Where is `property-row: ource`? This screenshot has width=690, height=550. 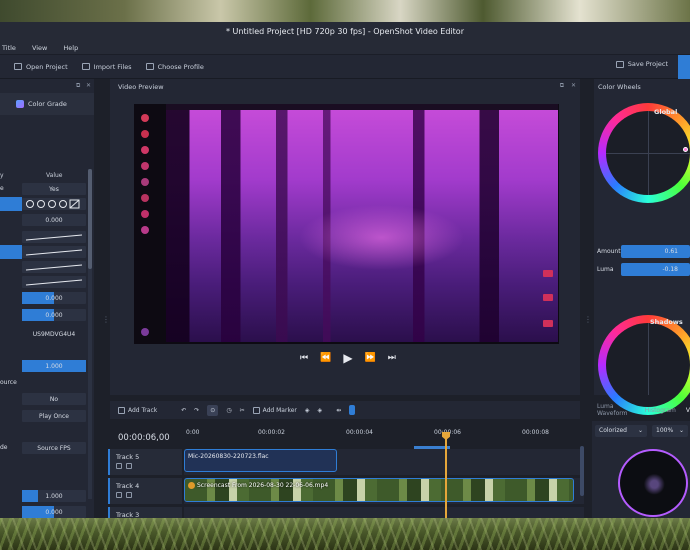 property-row: ource is located at coordinates (44, 383).